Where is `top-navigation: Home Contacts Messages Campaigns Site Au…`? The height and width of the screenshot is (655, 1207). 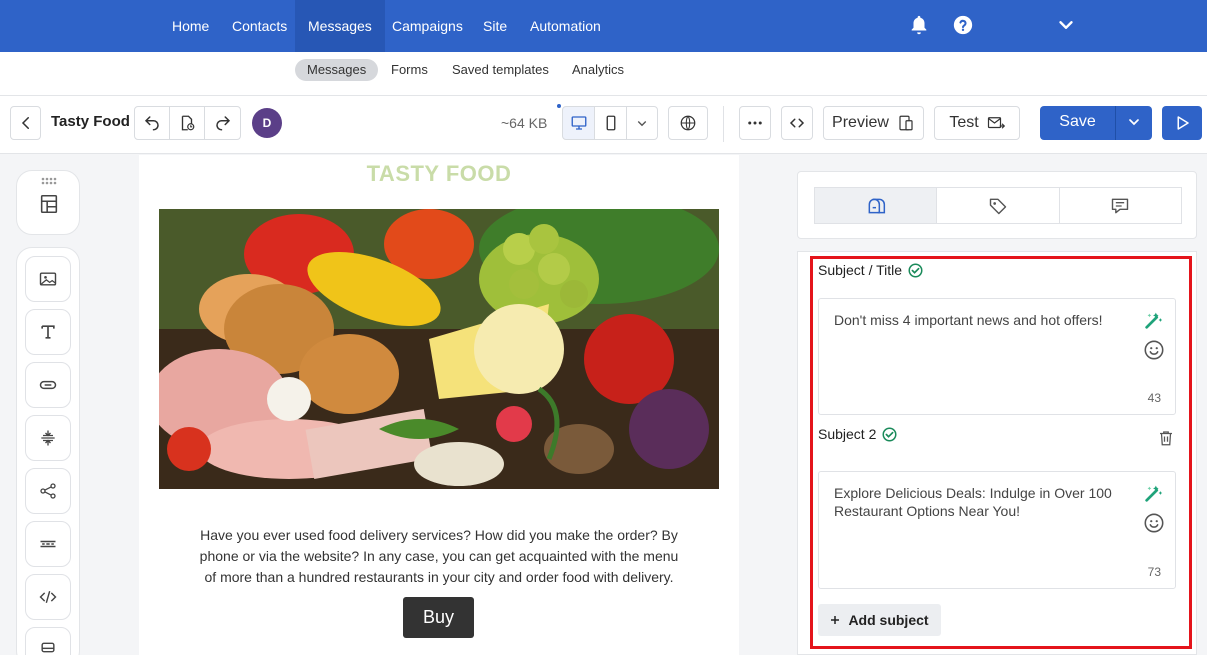 top-navigation: Home Contacts Messages Campaigns Site Au… is located at coordinates (603, 26).